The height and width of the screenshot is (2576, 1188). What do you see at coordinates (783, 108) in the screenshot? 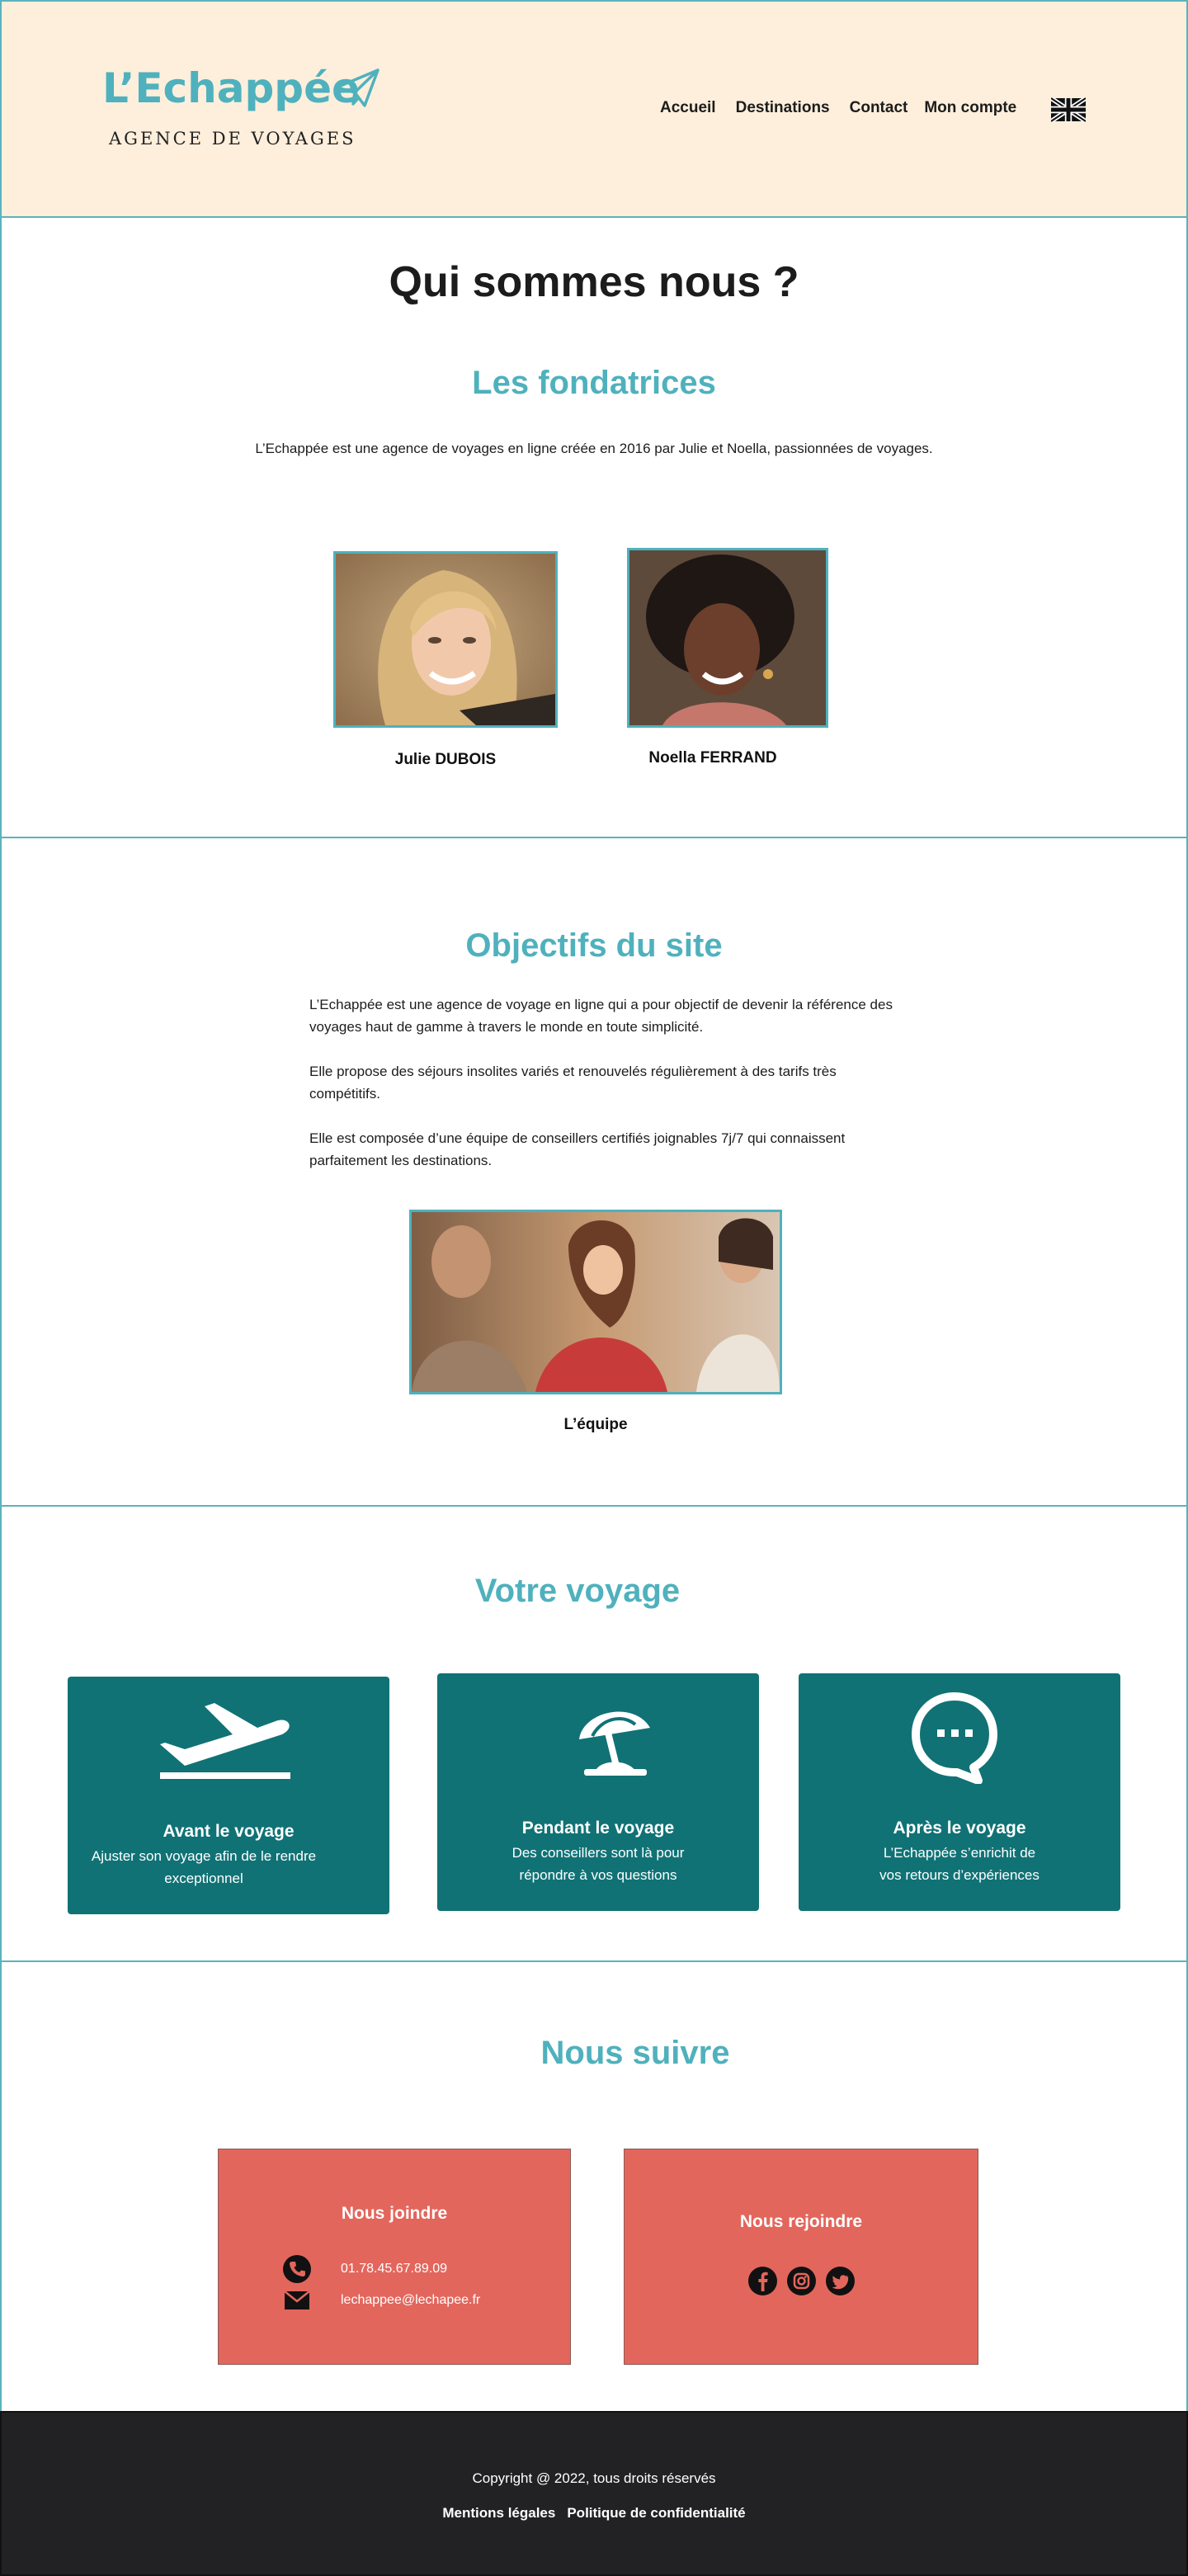
I see `nav-destinations: Destinations` at bounding box center [783, 108].